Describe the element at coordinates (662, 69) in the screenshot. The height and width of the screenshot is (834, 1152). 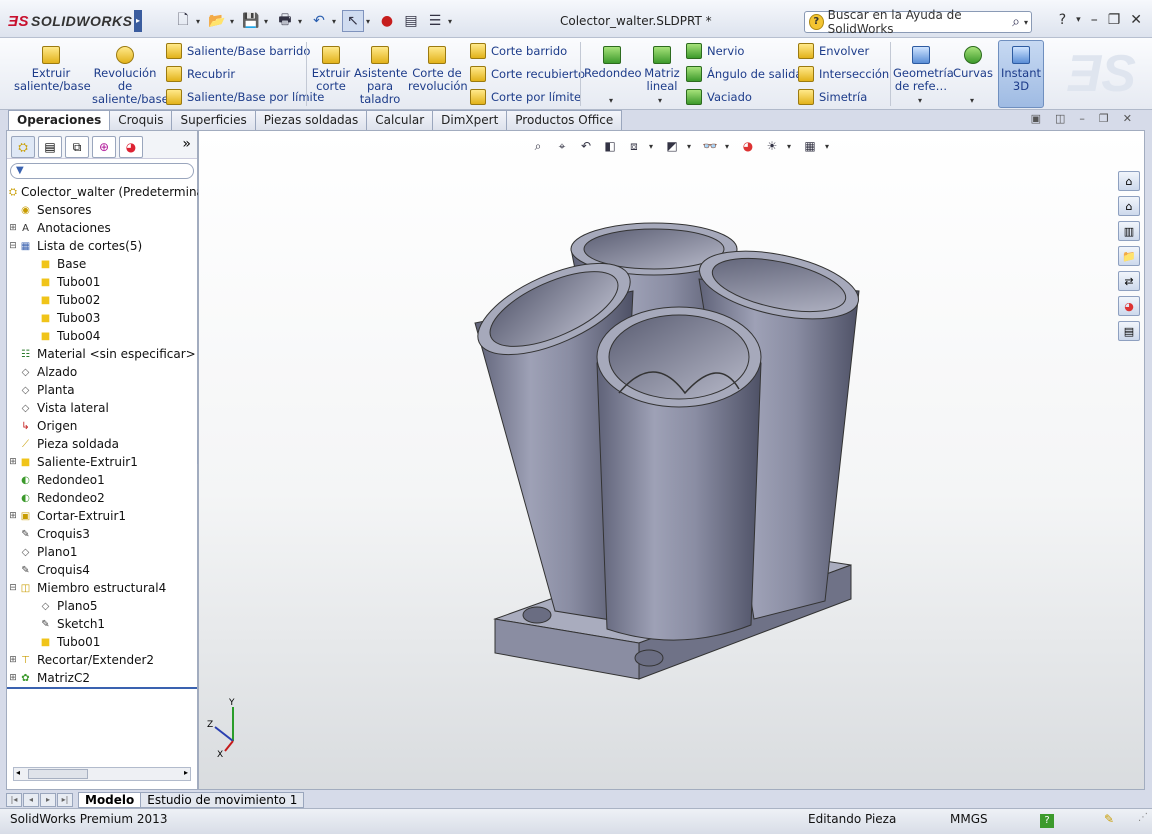
I see `linear-pattern-button: Matriz lineal` at that location.